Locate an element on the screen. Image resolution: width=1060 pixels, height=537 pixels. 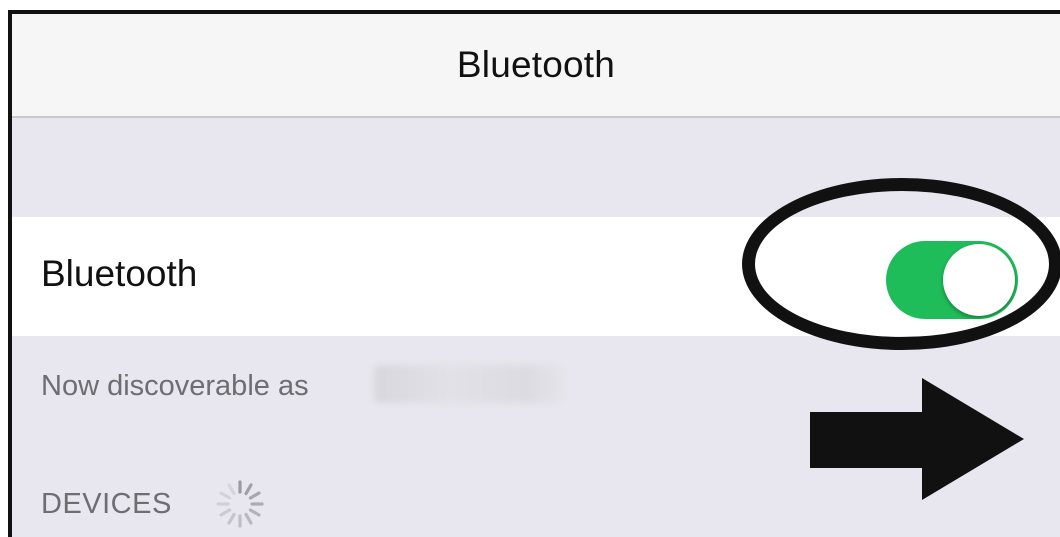
page-title: Bluetooth is located at coordinates (536, 64).